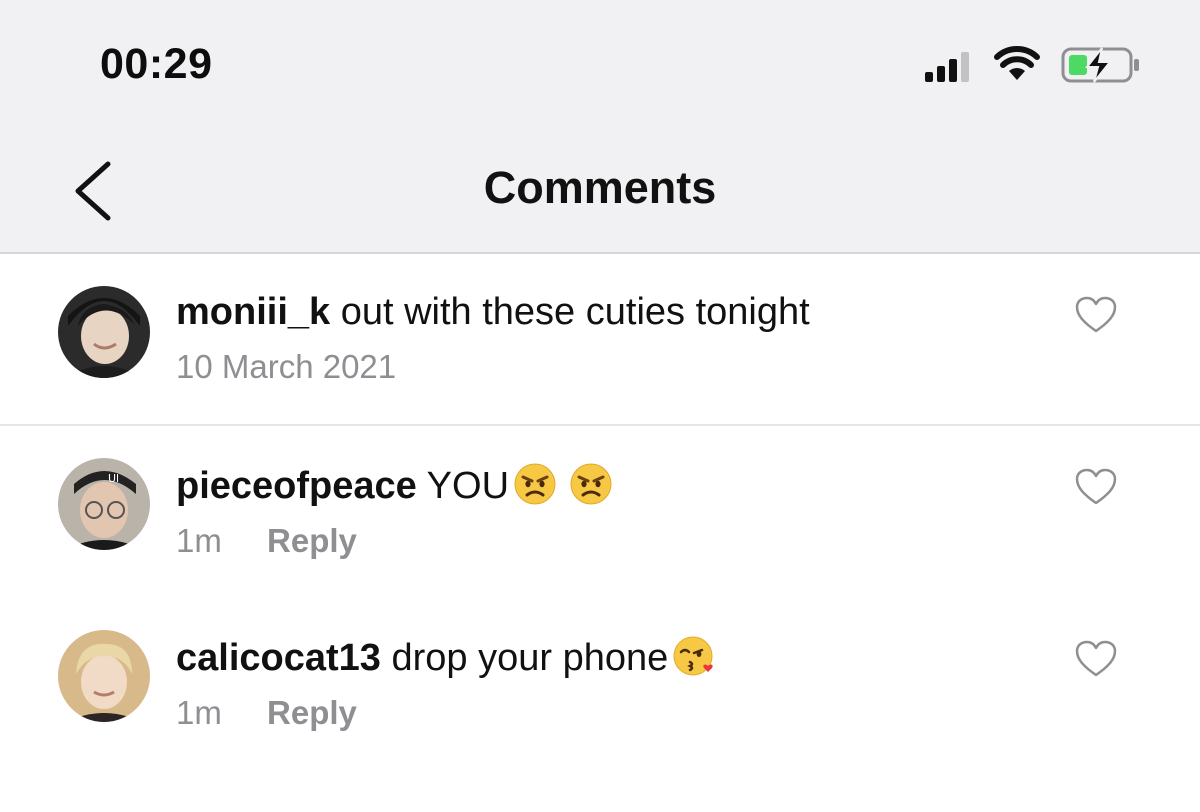 Image resolution: width=1200 pixels, height=812 pixels. I want to click on page-title: Comments, so click(600, 187).